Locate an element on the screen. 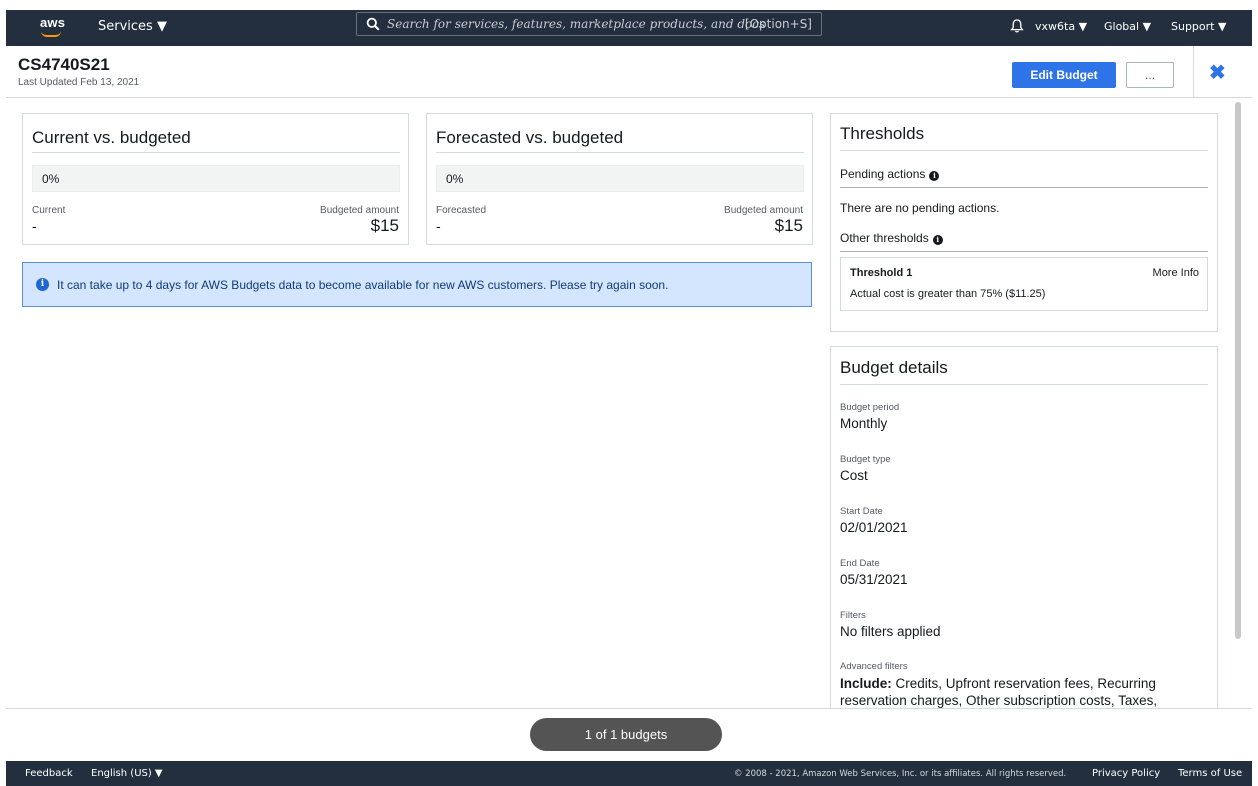  filters-label: Filters is located at coordinates (853, 615).